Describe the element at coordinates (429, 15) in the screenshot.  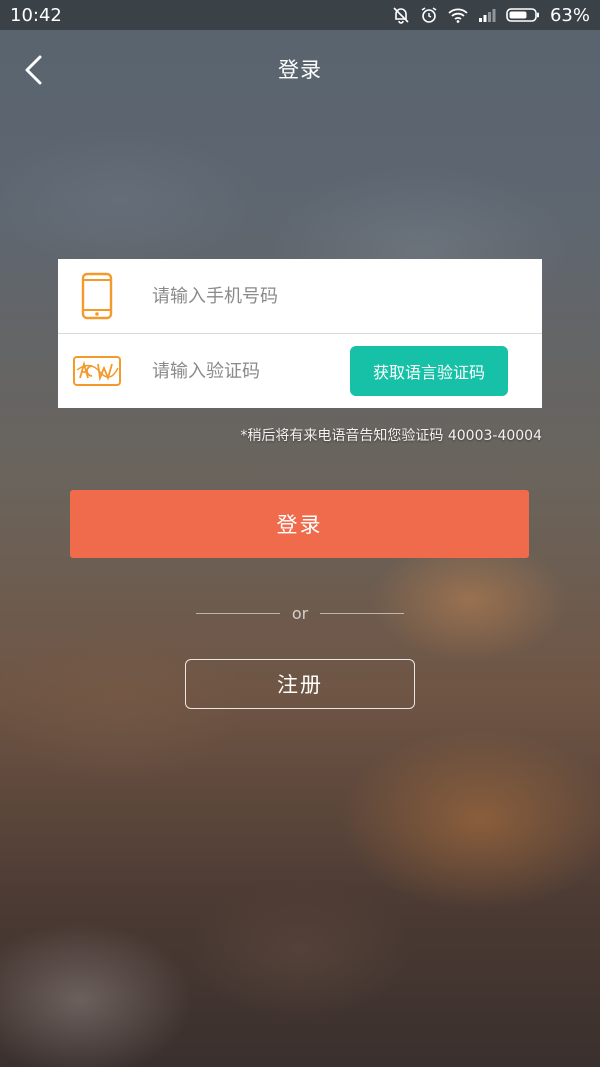
I see `alarm-icon` at that location.